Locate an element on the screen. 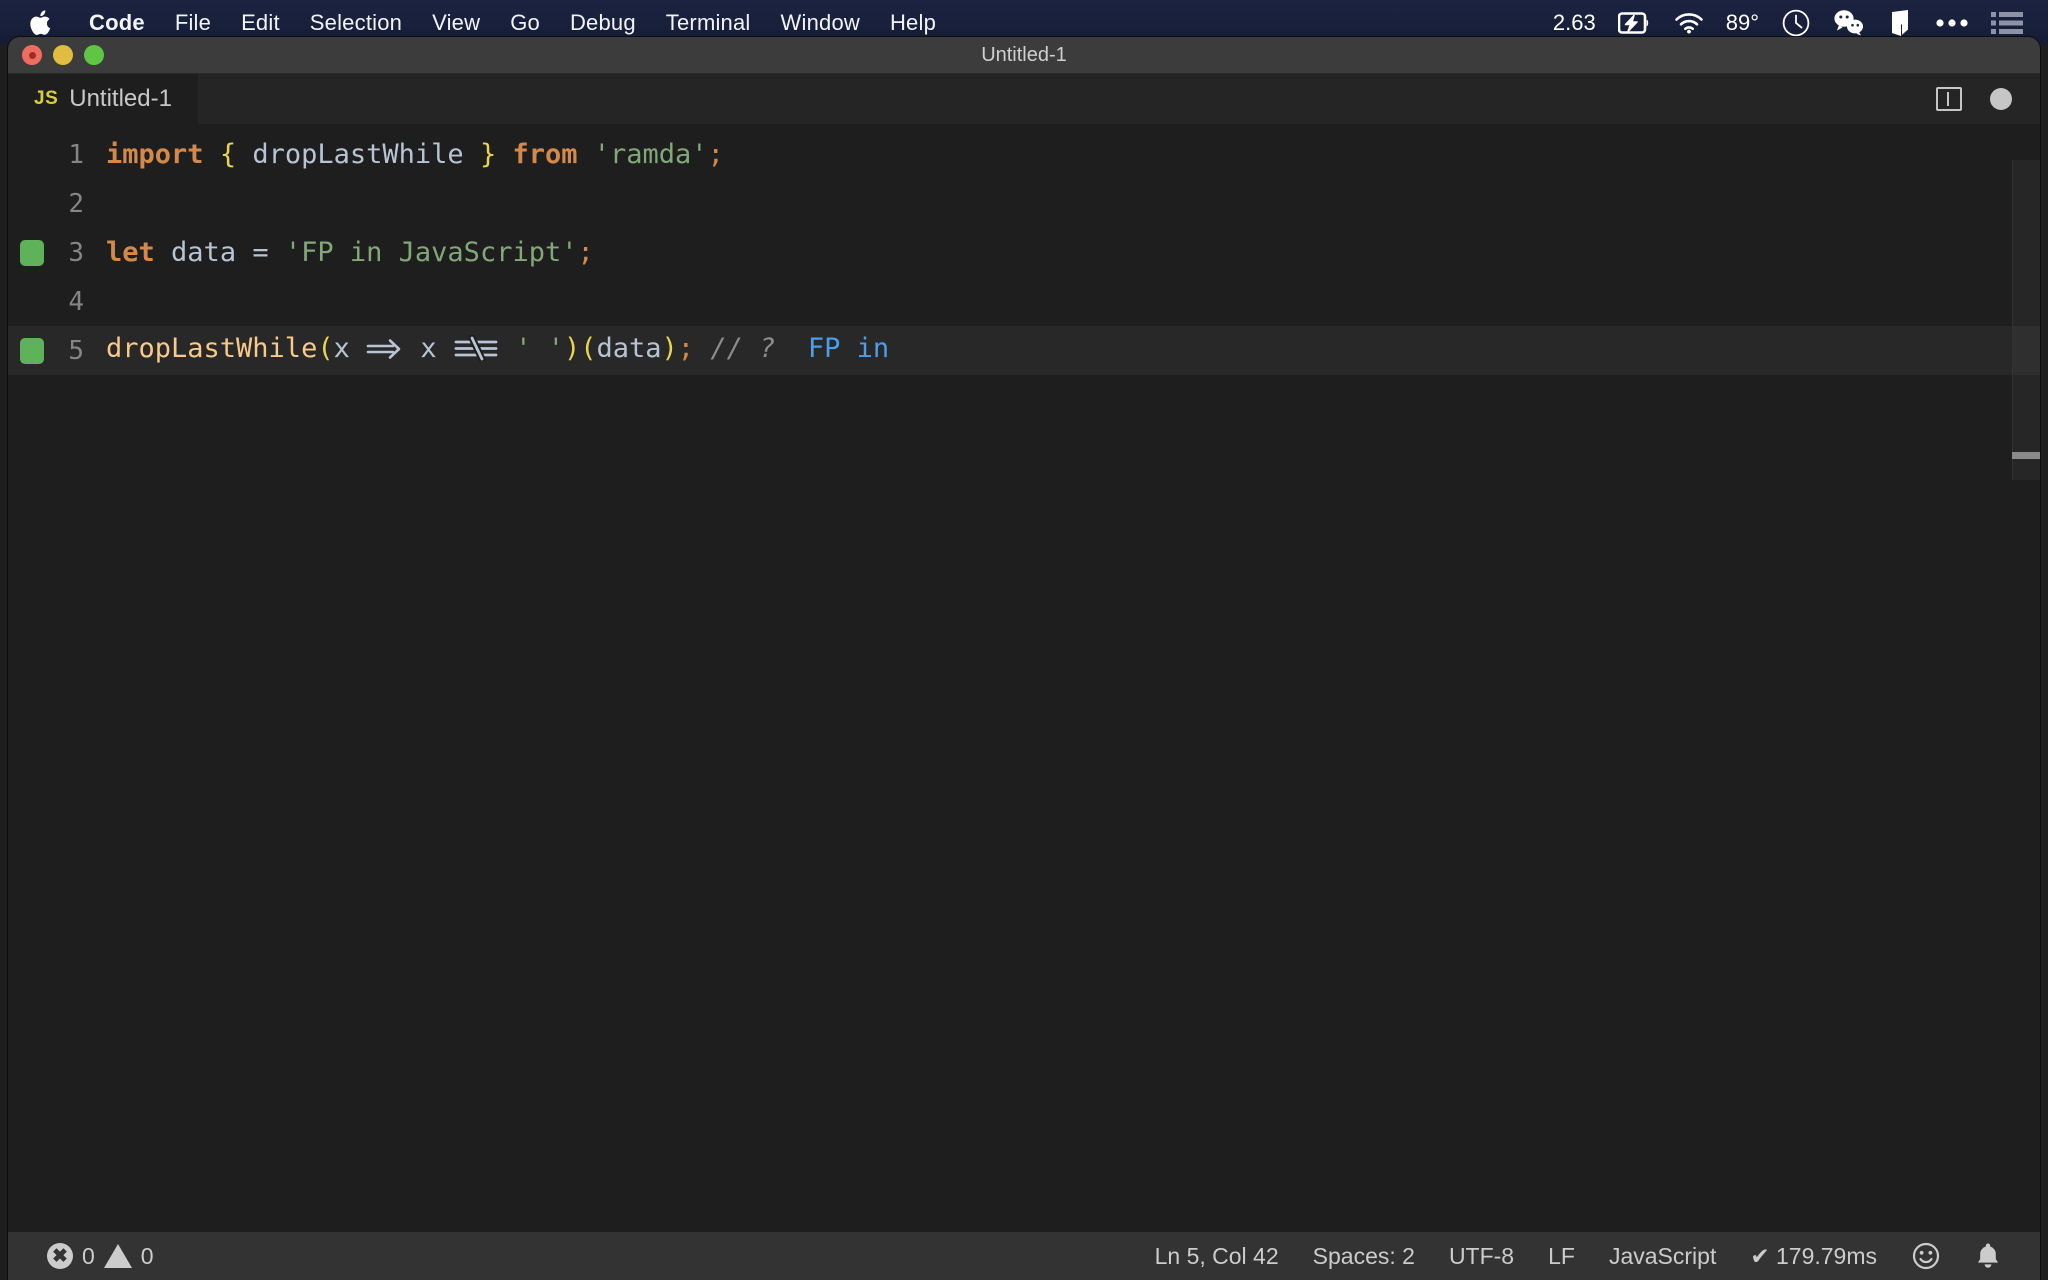 This screenshot has height=1280, width=2048. tab-untitled-1: JS Untitled-1 is located at coordinates (103, 99).